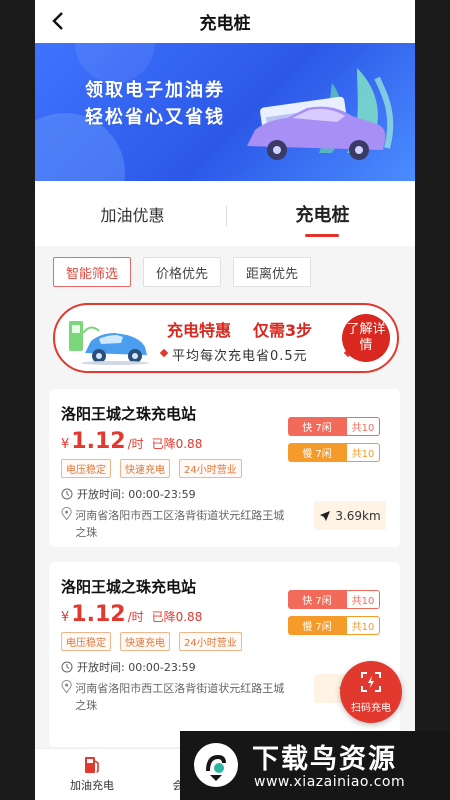 The width and height of the screenshot is (450, 800). What do you see at coordinates (17, 400) in the screenshot?
I see `left-margin` at bounding box center [17, 400].